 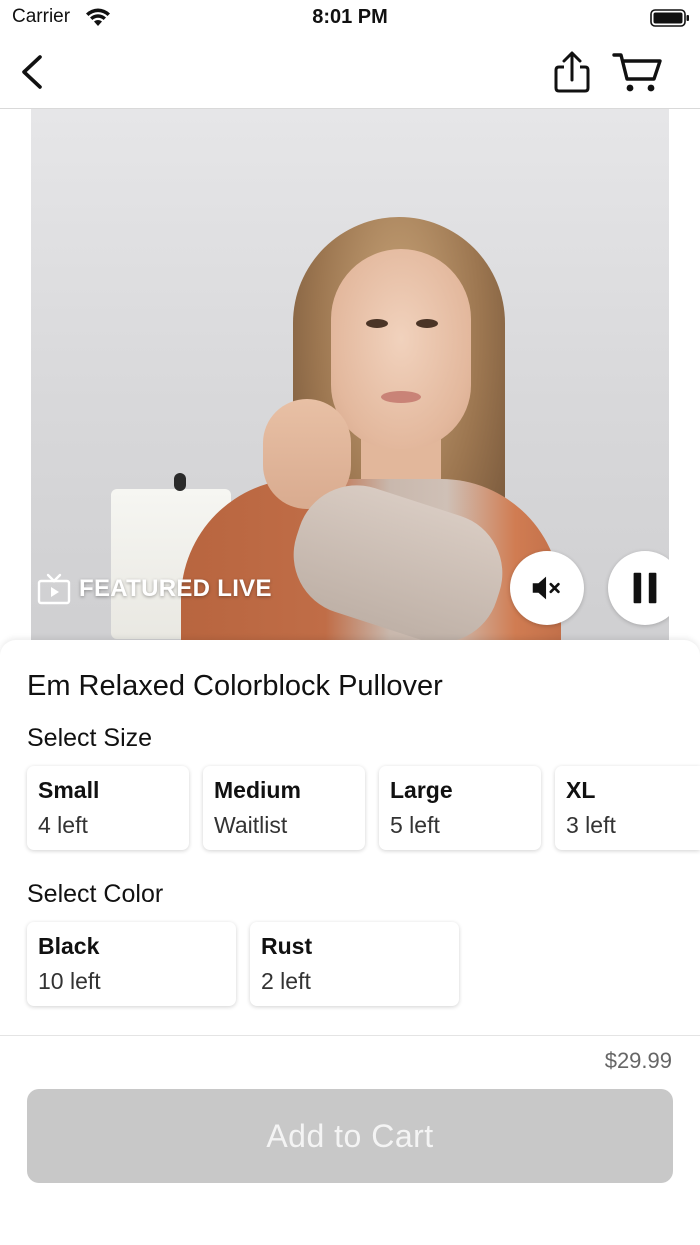 What do you see at coordinates (180, 482) in the screenshot?
I see `lamp-knob` at bounding box center [180, 482].